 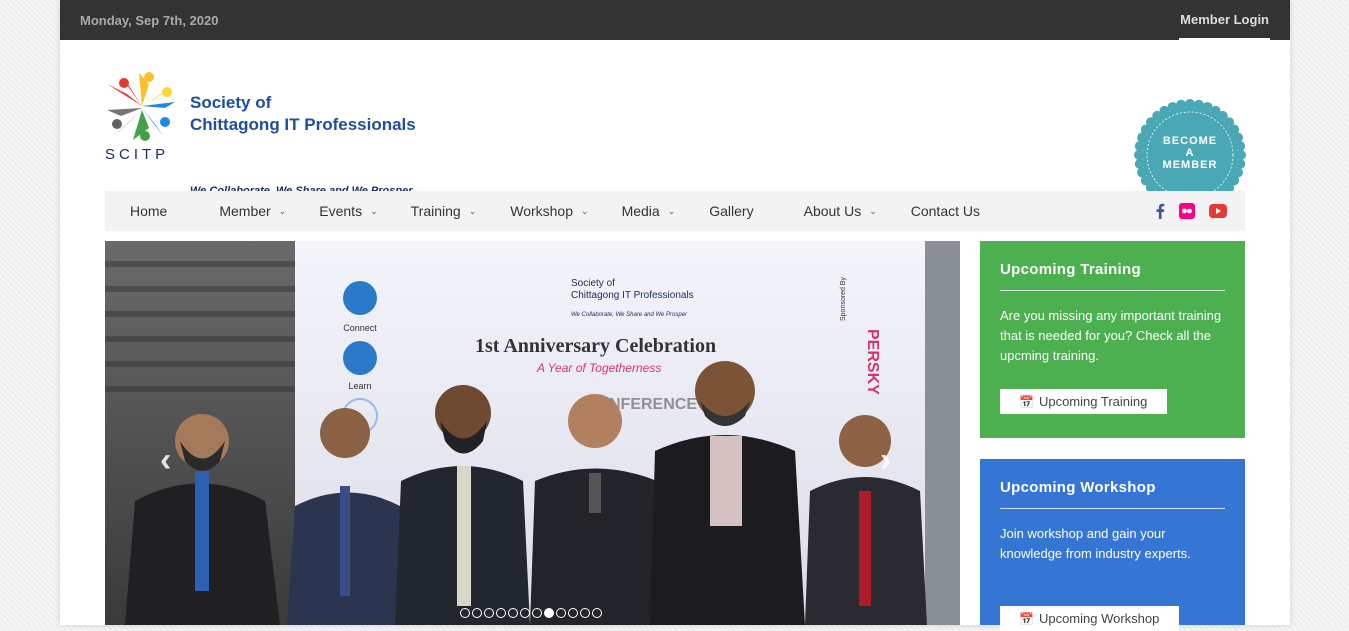 I want to click on badge-line2: A, so click(x=1190, y=153).